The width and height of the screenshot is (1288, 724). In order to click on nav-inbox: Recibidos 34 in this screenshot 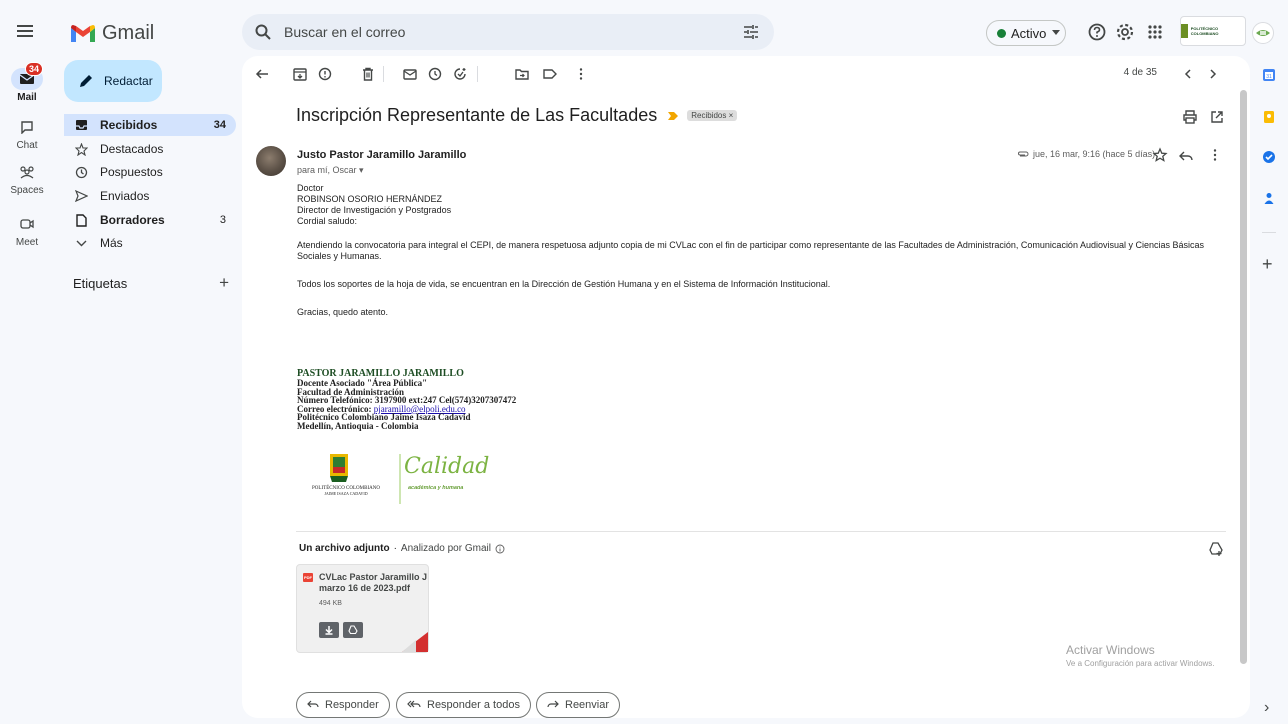, I will do `click(150, 125)`.